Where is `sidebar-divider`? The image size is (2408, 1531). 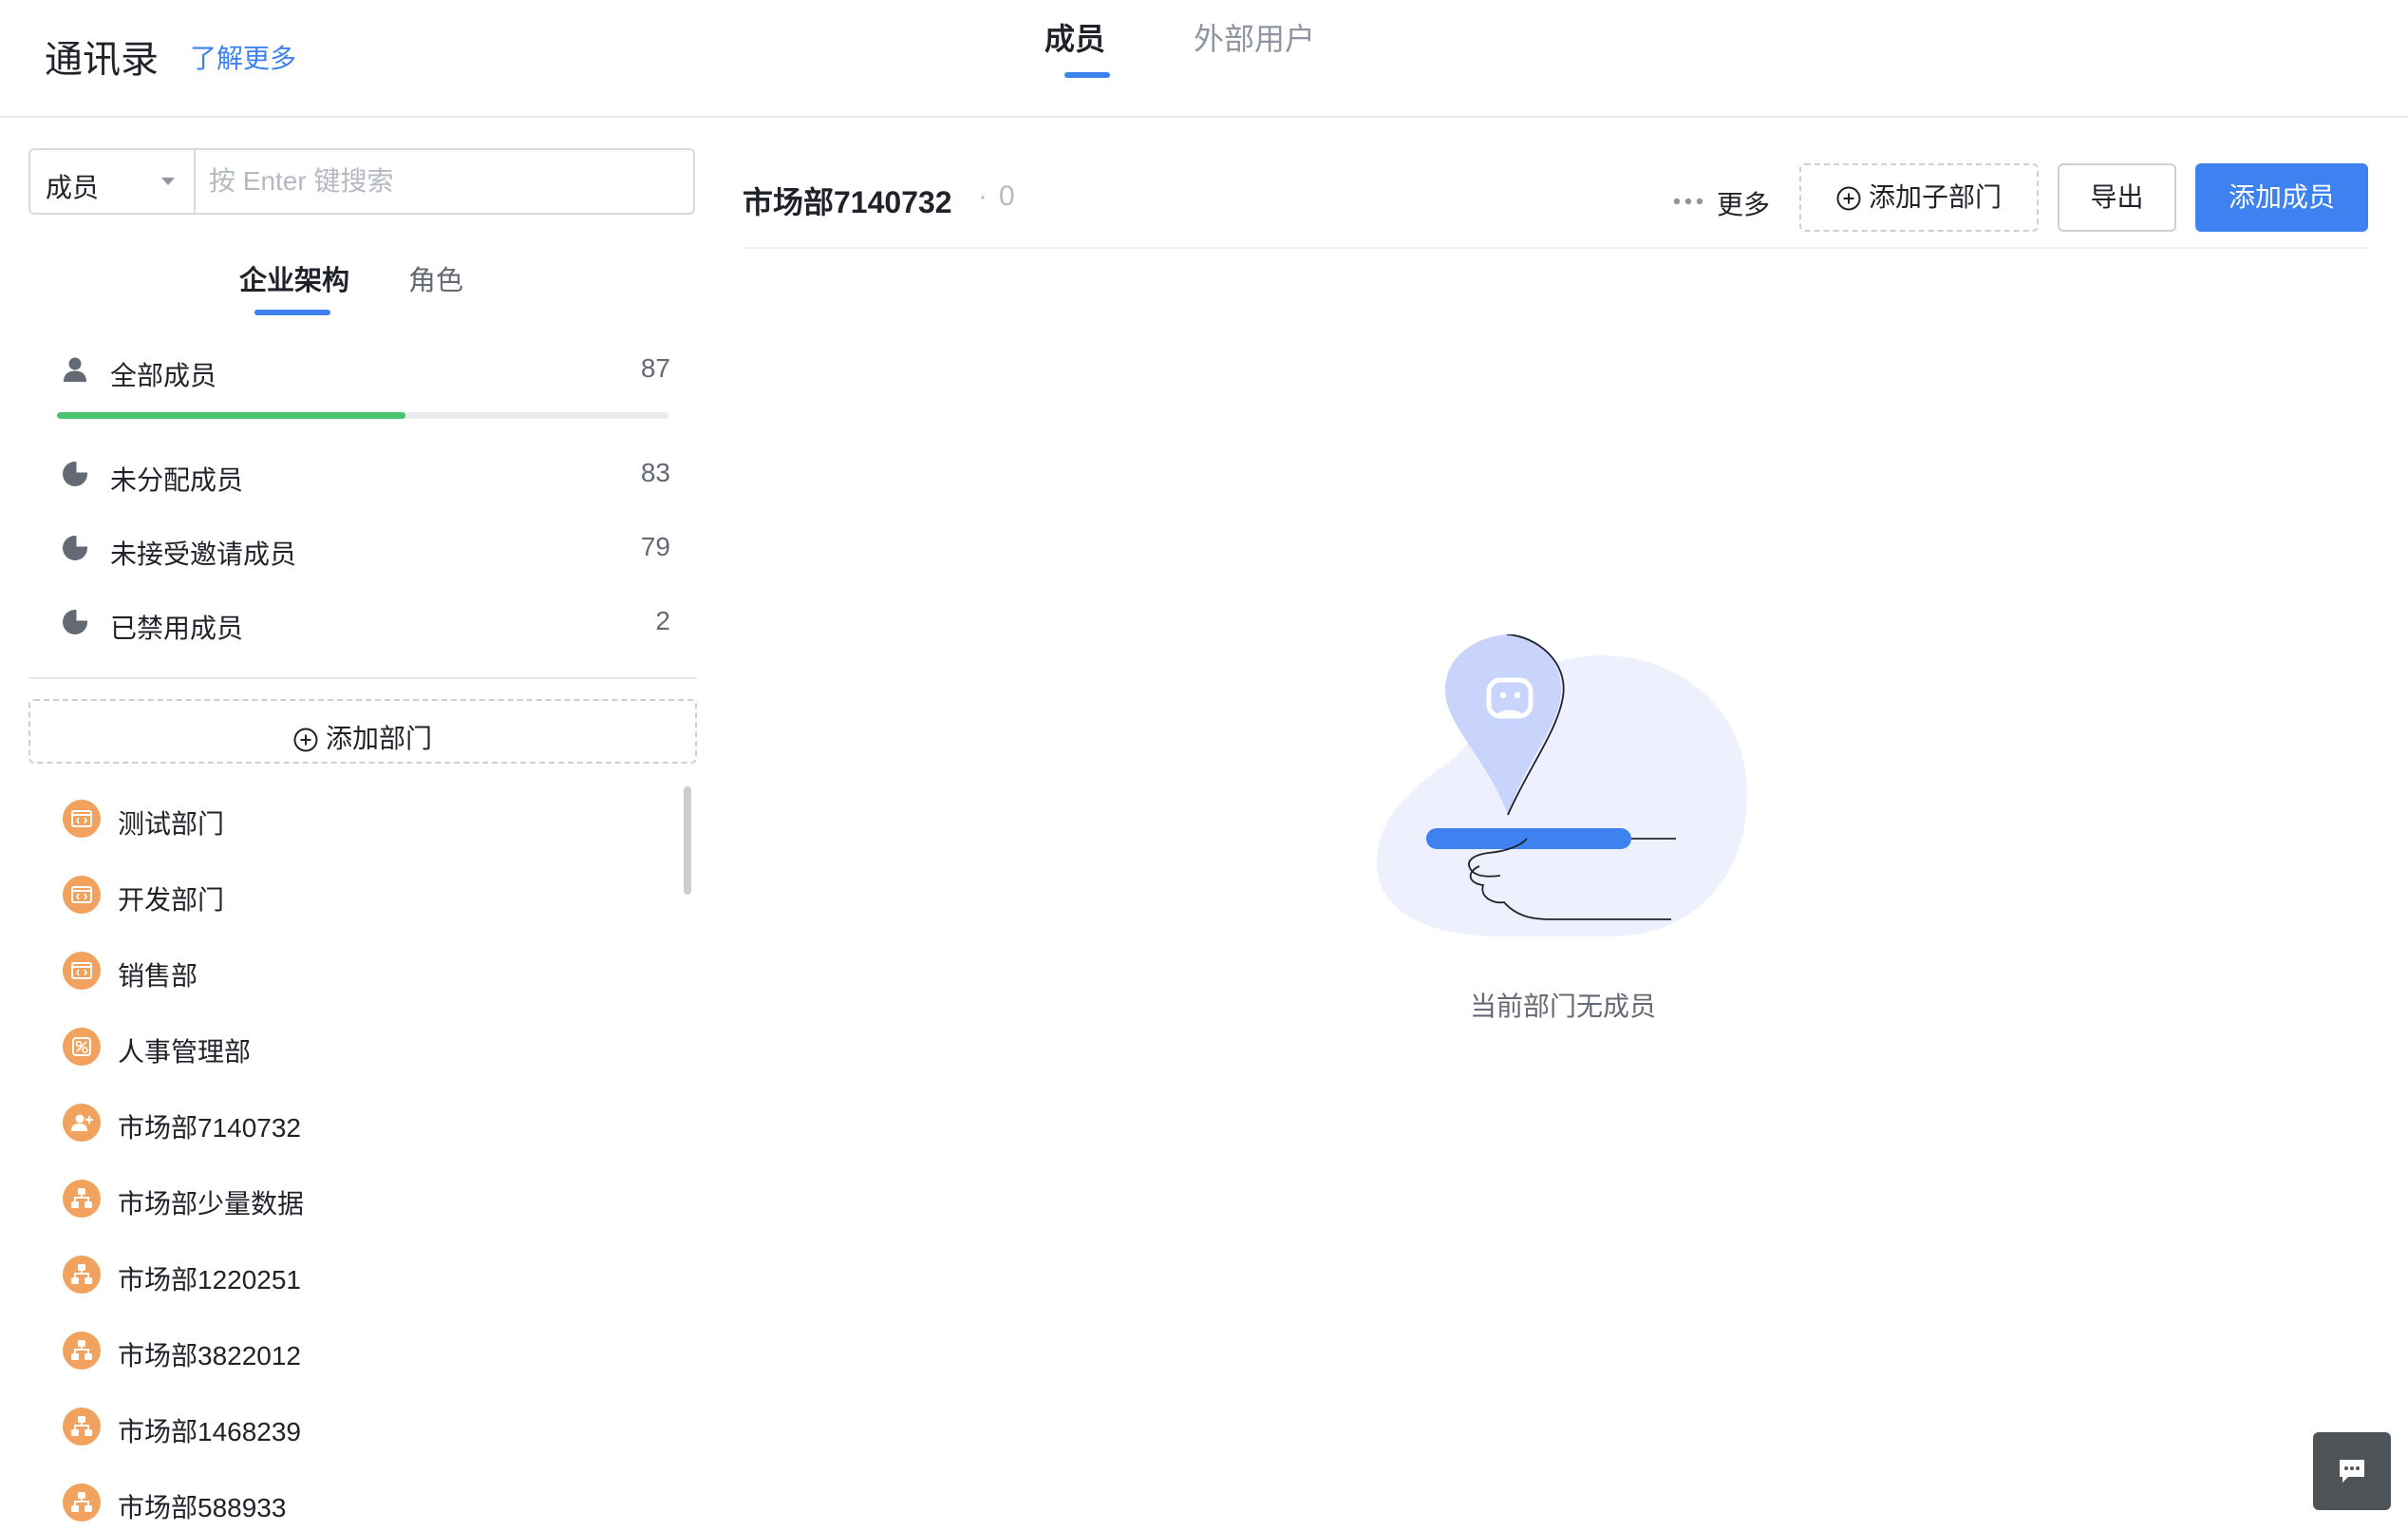
sidebar-divider is located at coordinates (362, 678).